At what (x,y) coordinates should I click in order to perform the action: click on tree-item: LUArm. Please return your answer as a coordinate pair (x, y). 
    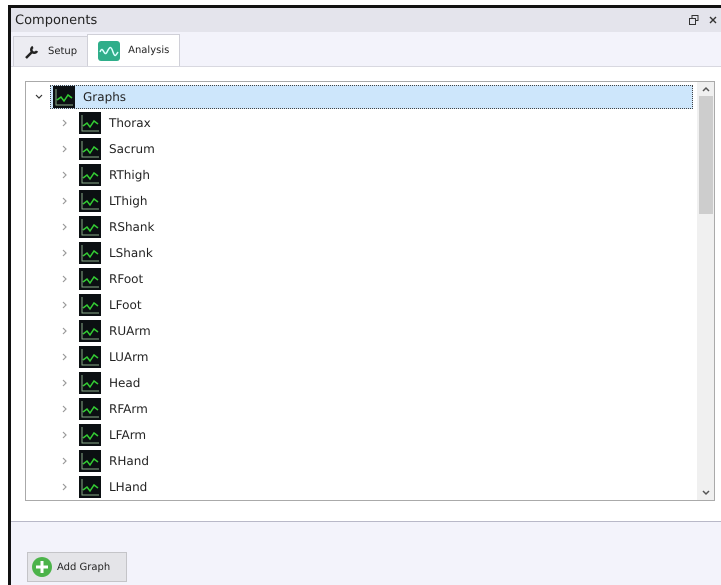
    Looking at the image, I should click on (384, 357).